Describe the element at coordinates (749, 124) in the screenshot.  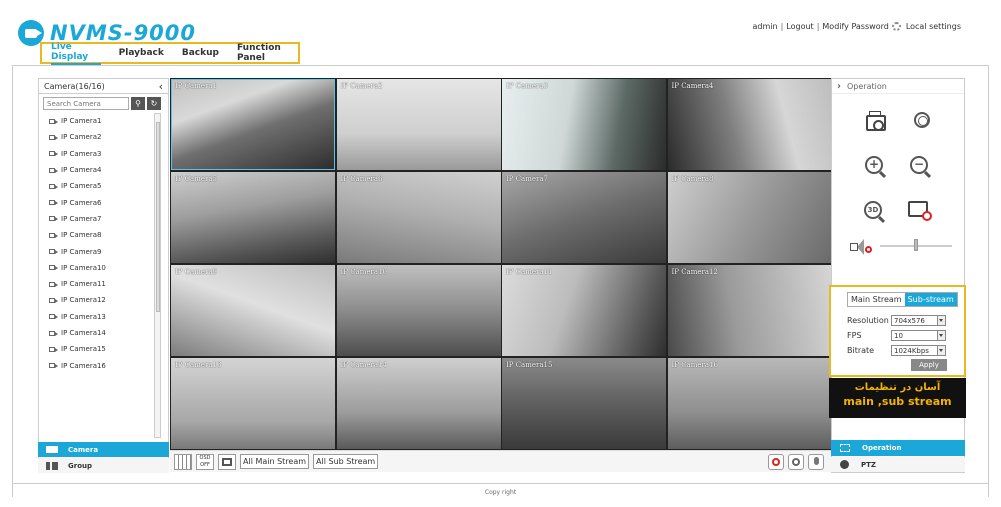
I see `video-cell: IP Camera4` at that location.